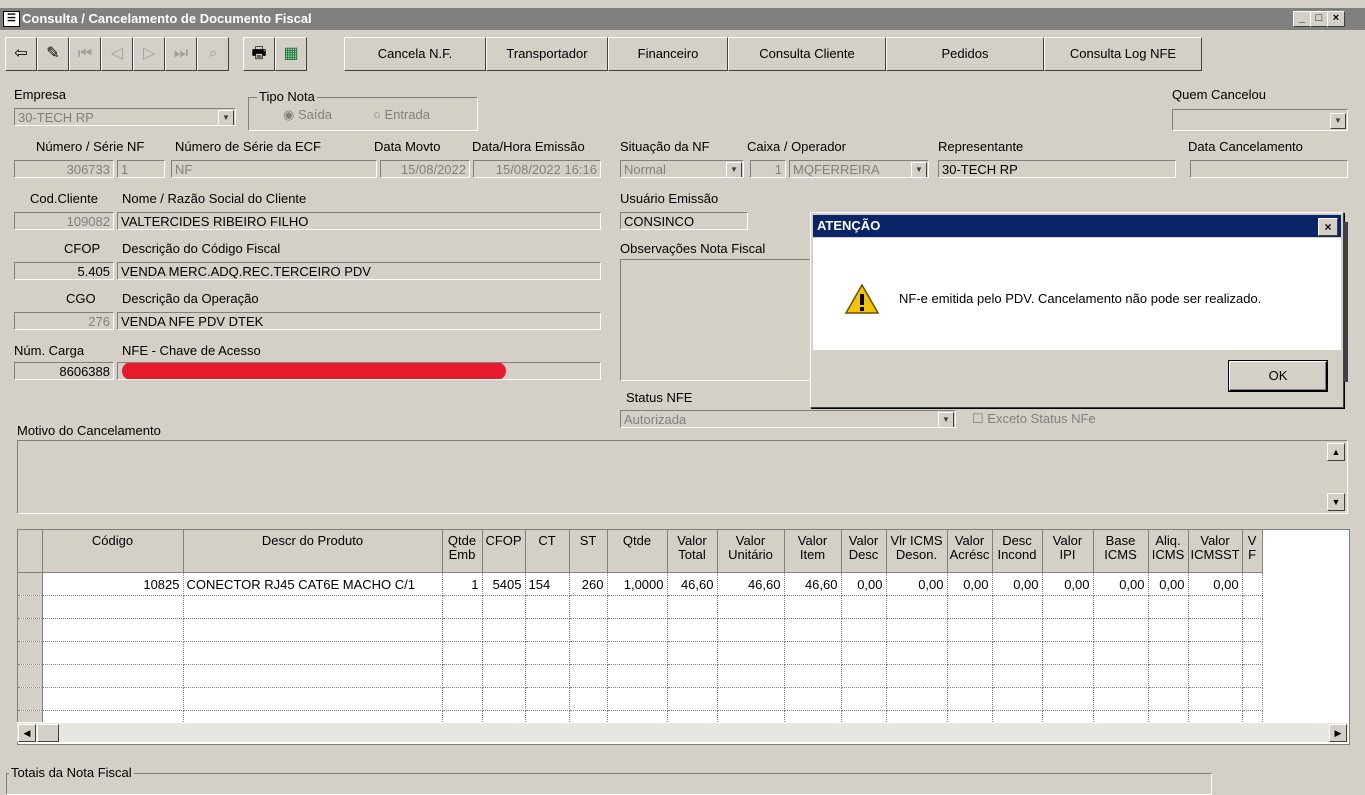  What do you see at coordinates (64, 271) in the screenshot?
I see `cfop-field: 5.405` at bounding box center [64, 271].